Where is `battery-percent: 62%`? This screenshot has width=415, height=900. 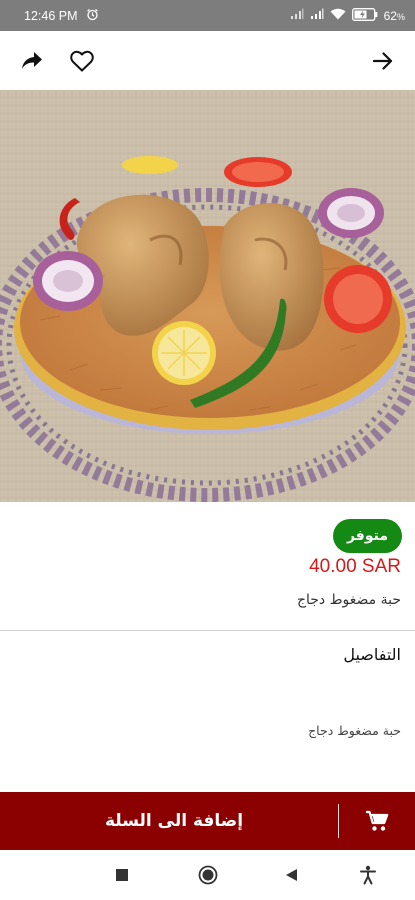 battery-percent: 62% is located at coordinates (394, 15).